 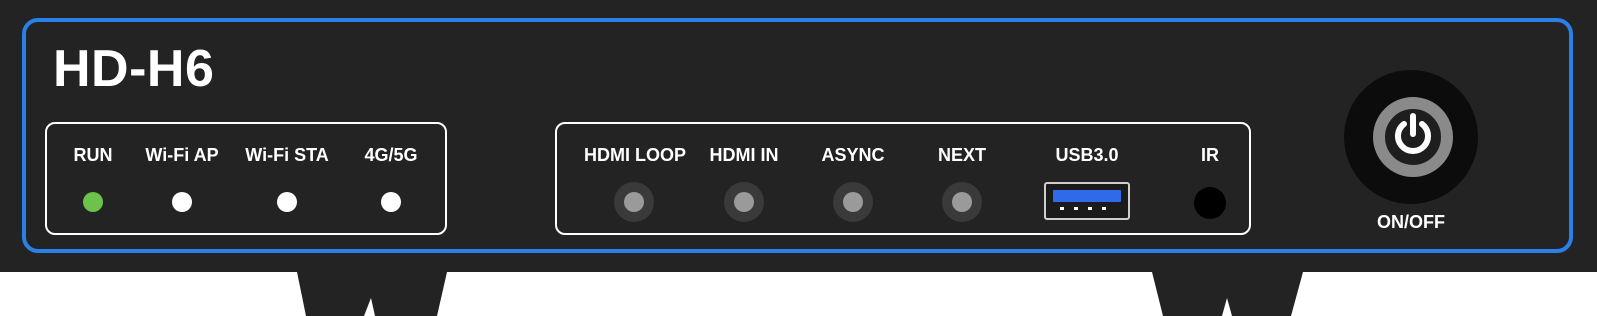 What do you see at coordinates (372, 294) in the screenshot?
I see `left-foot` at bounding box center [372, 294].